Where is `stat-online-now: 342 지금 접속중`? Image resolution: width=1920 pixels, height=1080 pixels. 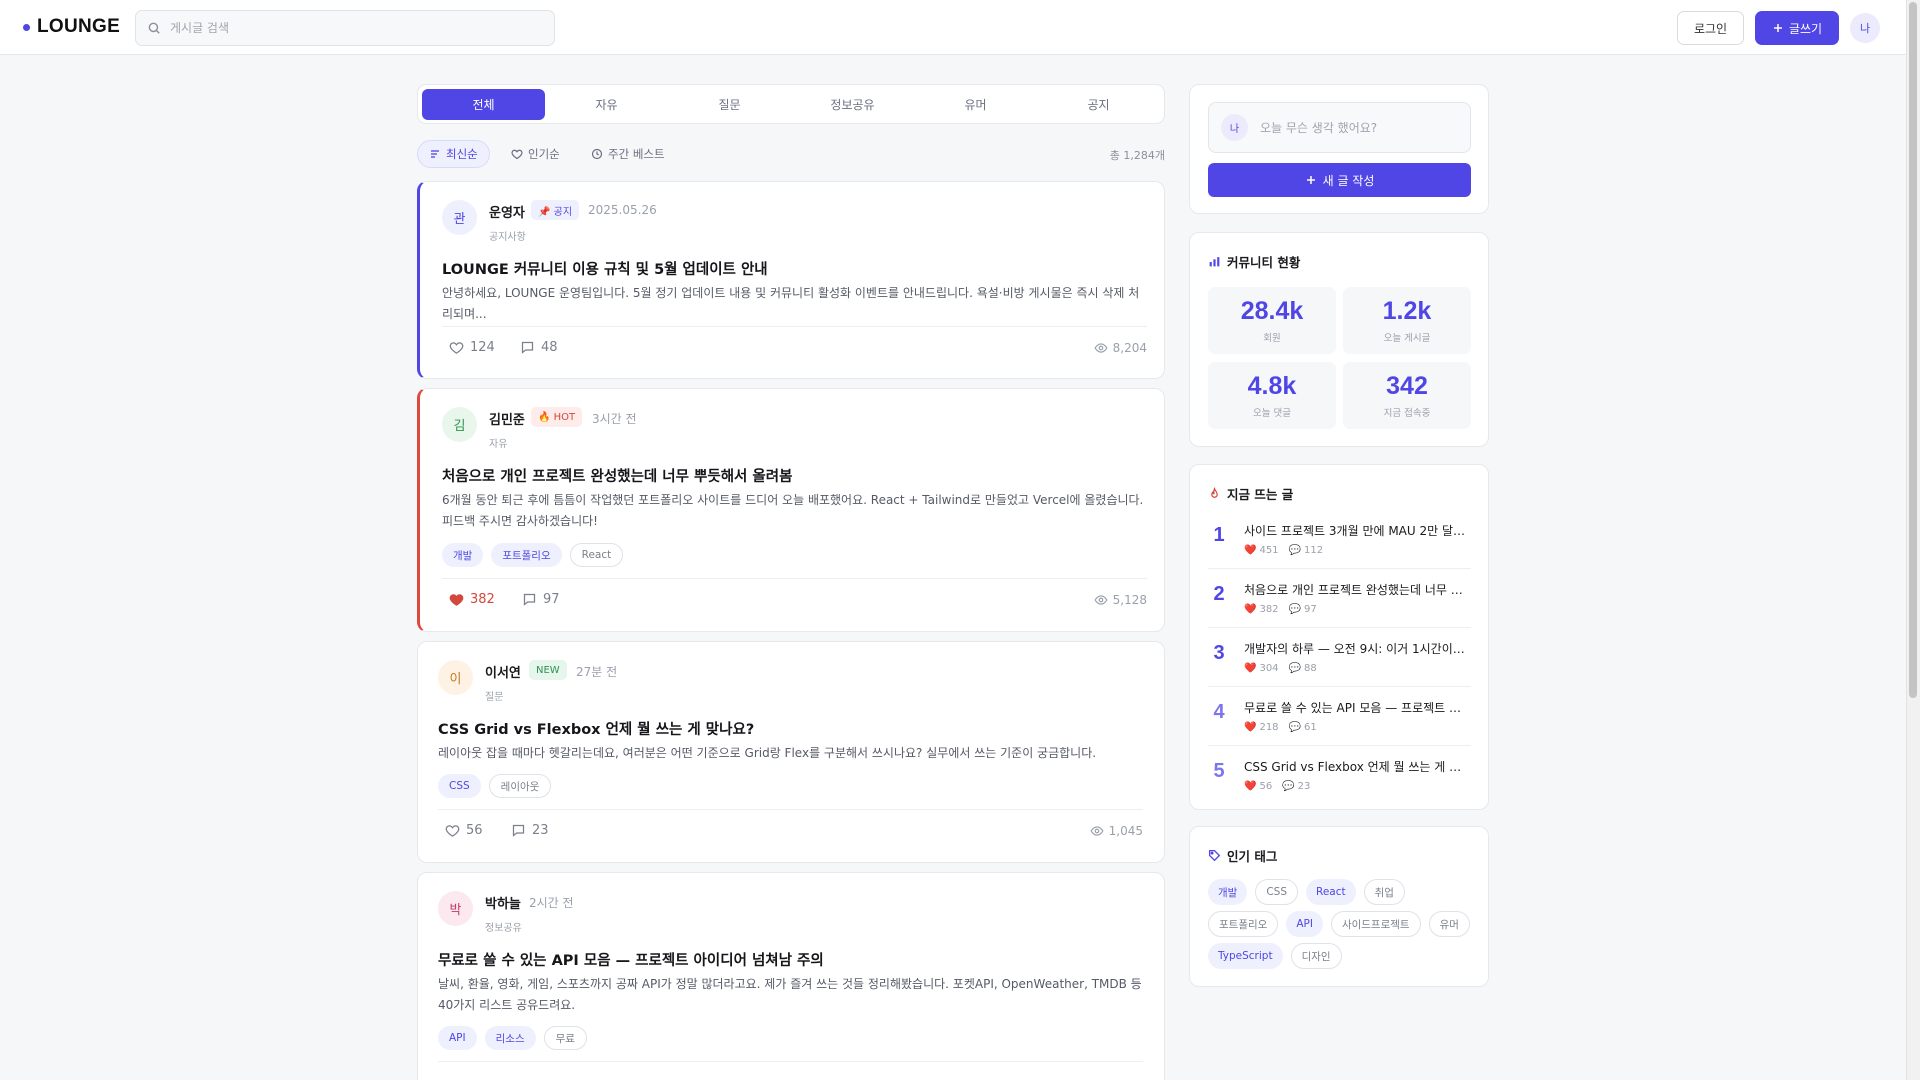 stat-online-now: 342 지금 접속중 is located at coordinates (1407, 395).